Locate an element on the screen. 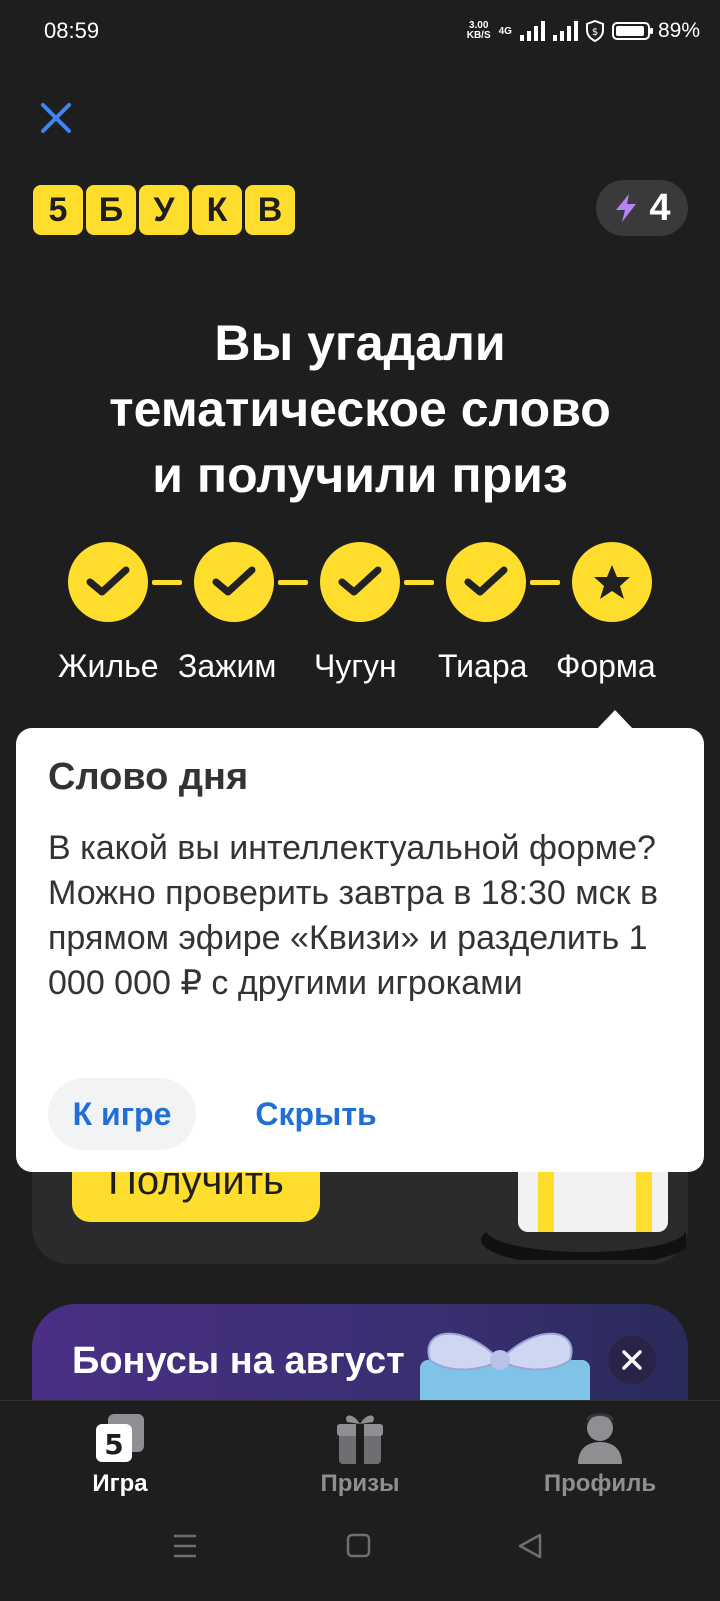 This screenshot has width=720, height=1601. logo-tile: Б is located at coordinates (111, 210).